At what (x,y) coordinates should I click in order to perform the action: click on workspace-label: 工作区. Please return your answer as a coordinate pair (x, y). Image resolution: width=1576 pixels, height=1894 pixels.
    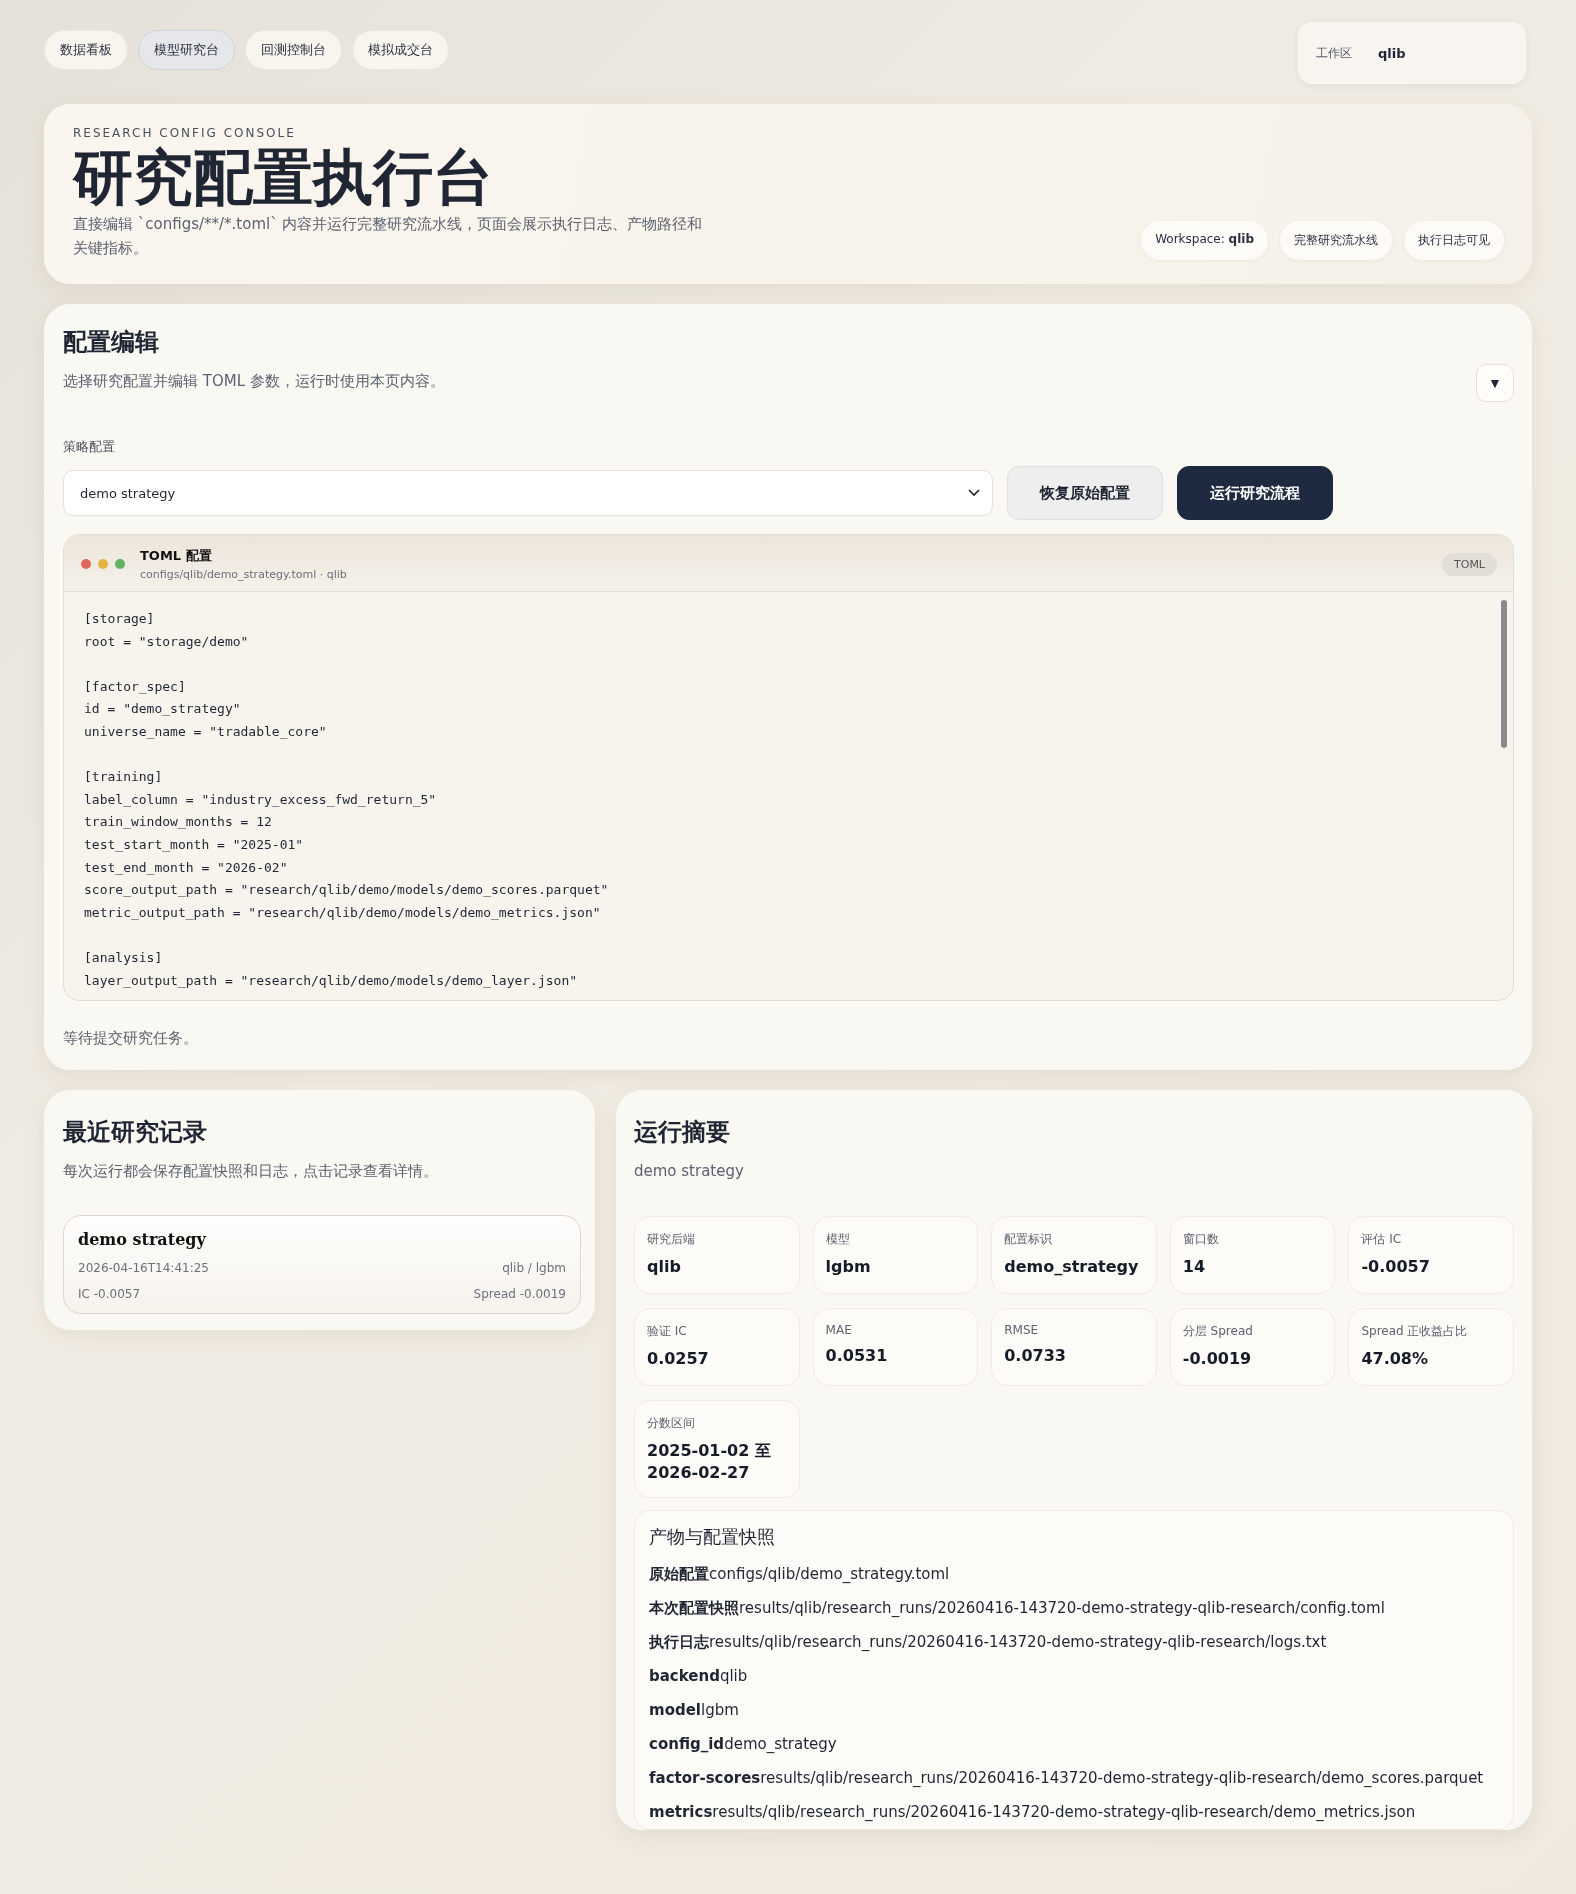
    Looking at the image, I should click on (1334, 53).